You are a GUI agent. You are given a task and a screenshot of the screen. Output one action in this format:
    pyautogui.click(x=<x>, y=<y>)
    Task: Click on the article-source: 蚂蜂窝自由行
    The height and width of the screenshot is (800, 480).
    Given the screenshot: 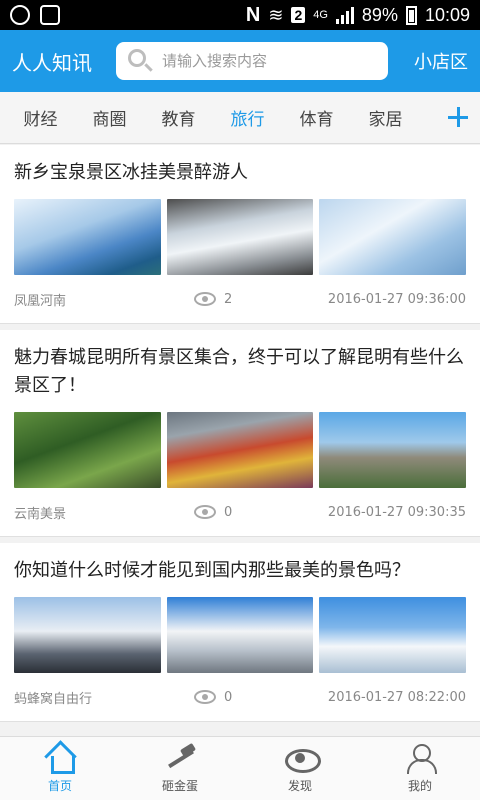 What is the action you would take?
    pyautogui.click(x=53, y=699)
    